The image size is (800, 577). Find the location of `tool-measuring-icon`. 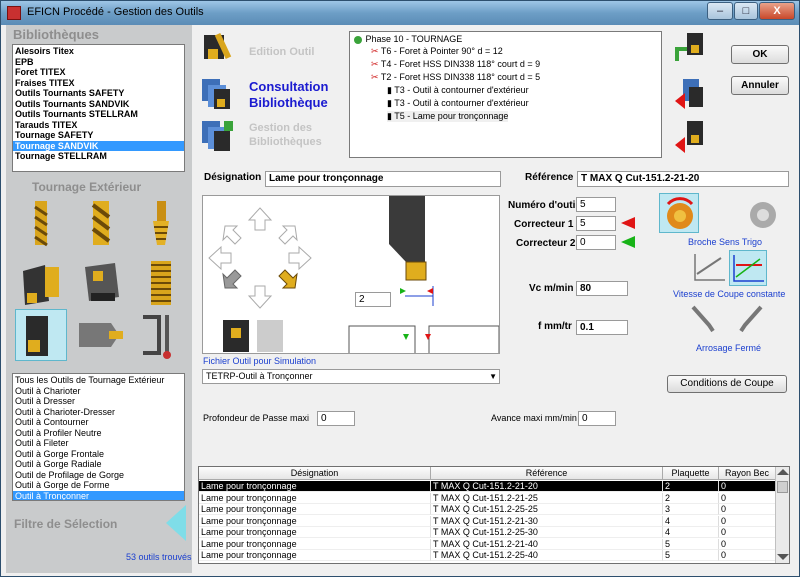

tool-measuring-icon is located at coordinates (161, 335).